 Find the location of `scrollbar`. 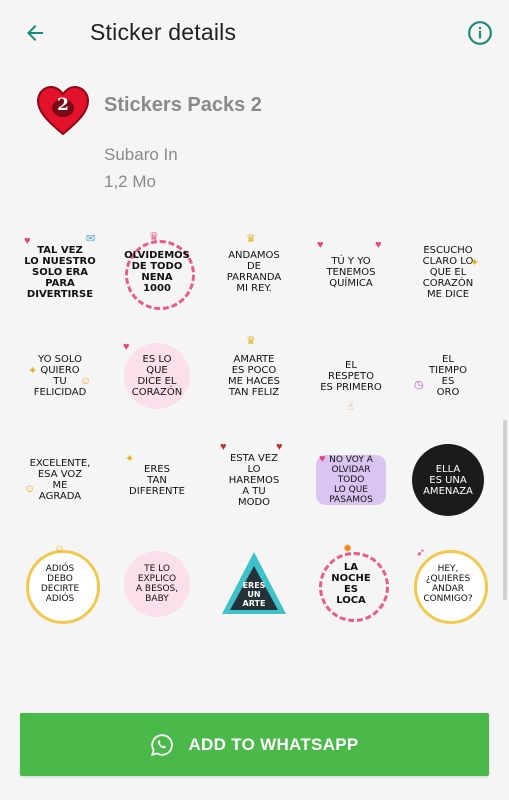

scrollbar is located at coordinates (505, 510).